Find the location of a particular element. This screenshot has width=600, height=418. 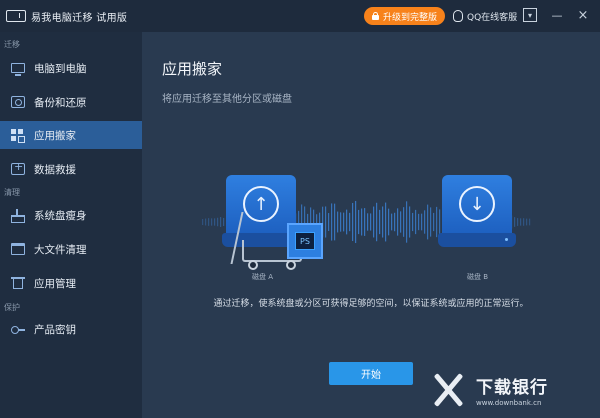

lock-icon is located at coordinates (375, 16).